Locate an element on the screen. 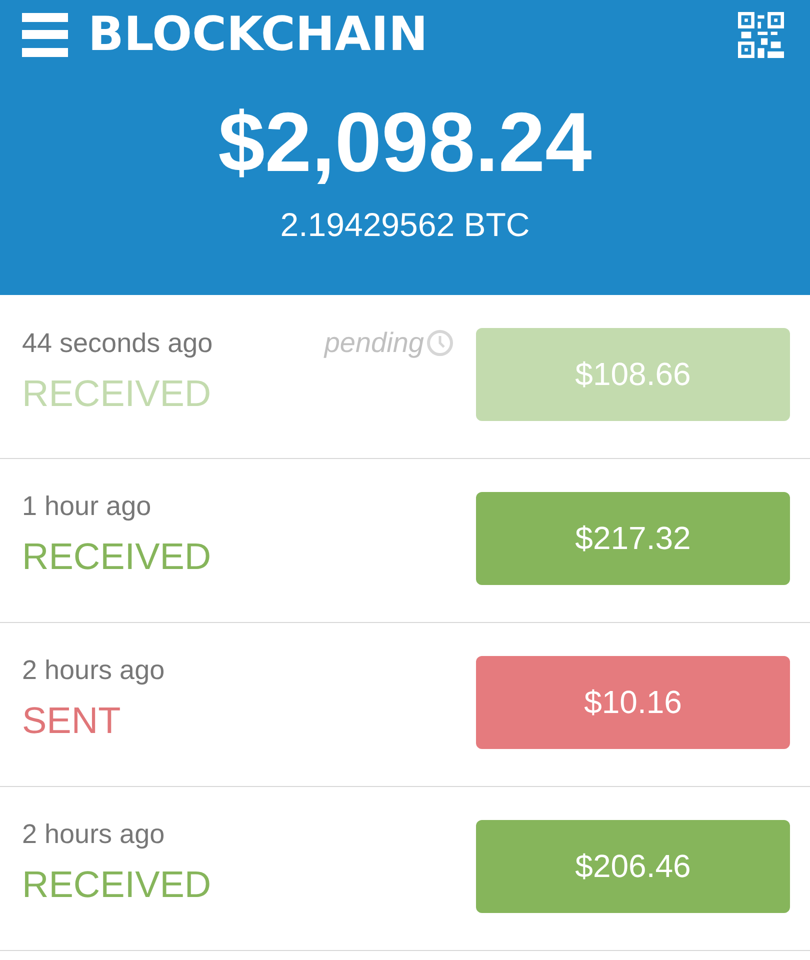 The height and width of the screenshot is (960, 810). transaction-time: 44 seconds ago is located at coordinates (117, 343).